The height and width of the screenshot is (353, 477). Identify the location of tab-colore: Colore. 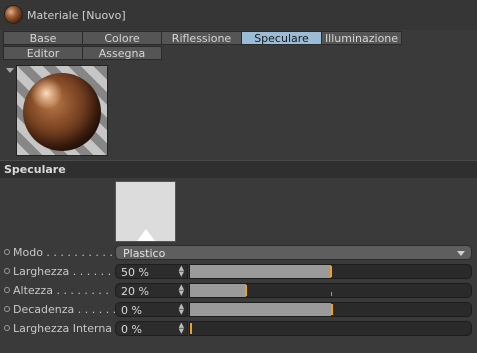
(122, 38).